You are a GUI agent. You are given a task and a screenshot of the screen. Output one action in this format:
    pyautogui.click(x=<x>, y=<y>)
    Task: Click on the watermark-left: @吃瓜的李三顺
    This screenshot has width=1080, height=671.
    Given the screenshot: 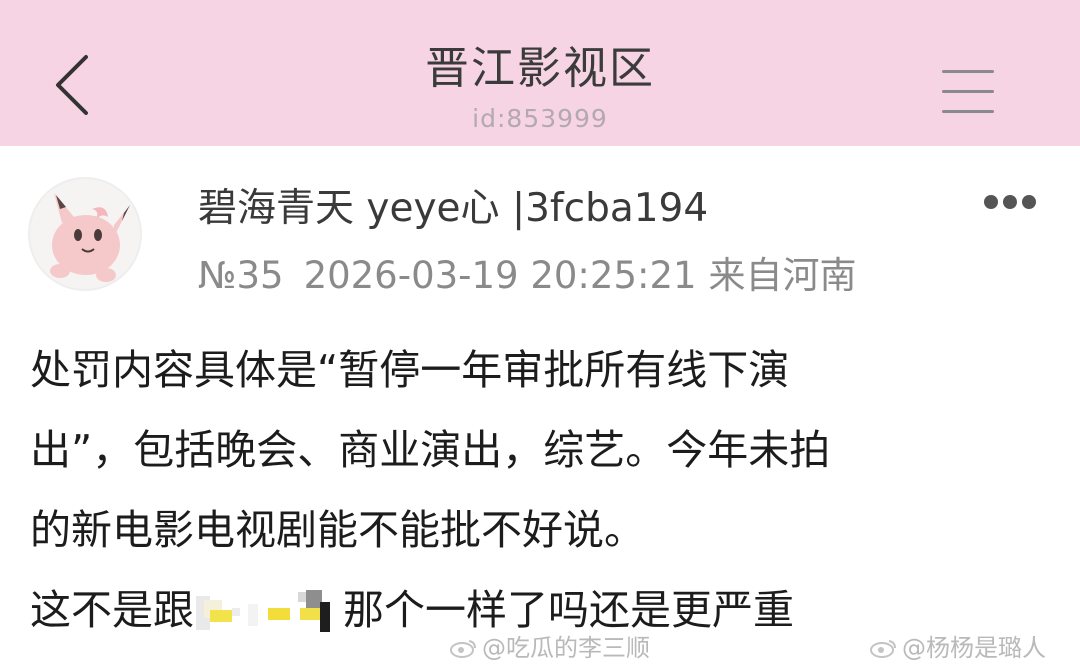 What is the action you would take?
    pyautogui.click(x=550, y=645)
    